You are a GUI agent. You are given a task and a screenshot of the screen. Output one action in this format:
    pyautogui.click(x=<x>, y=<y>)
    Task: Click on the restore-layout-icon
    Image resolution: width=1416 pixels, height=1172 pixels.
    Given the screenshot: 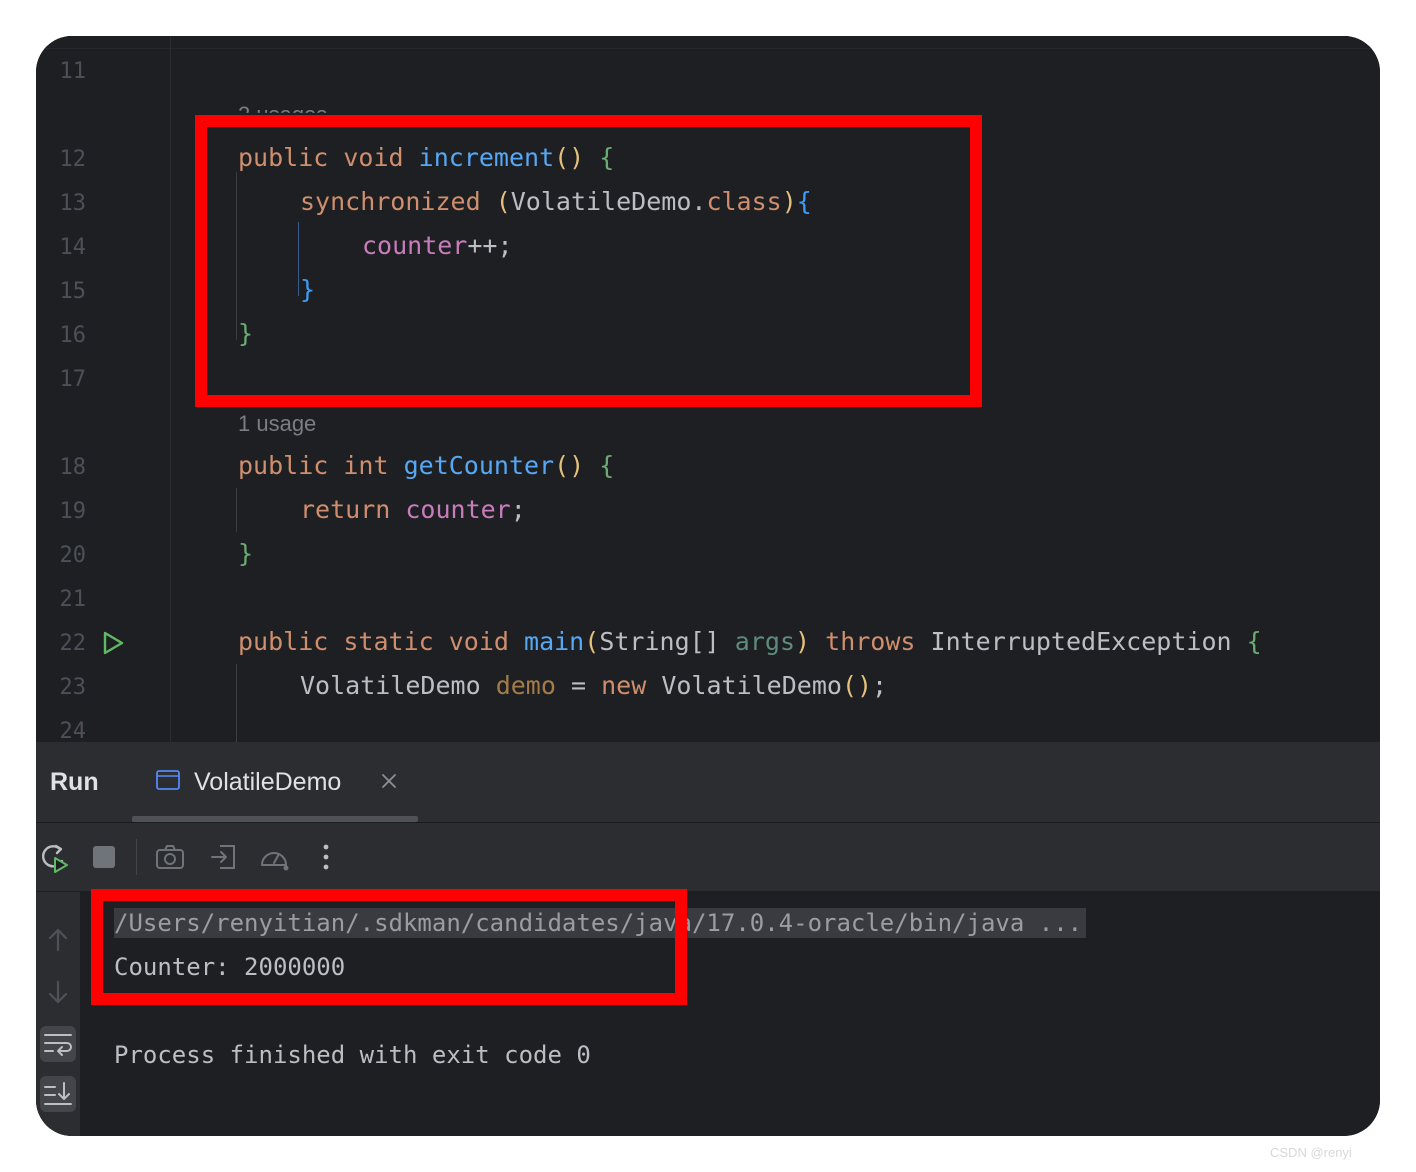 What is the action you would take?
    pyautogui.click(x=224, y=857)
    